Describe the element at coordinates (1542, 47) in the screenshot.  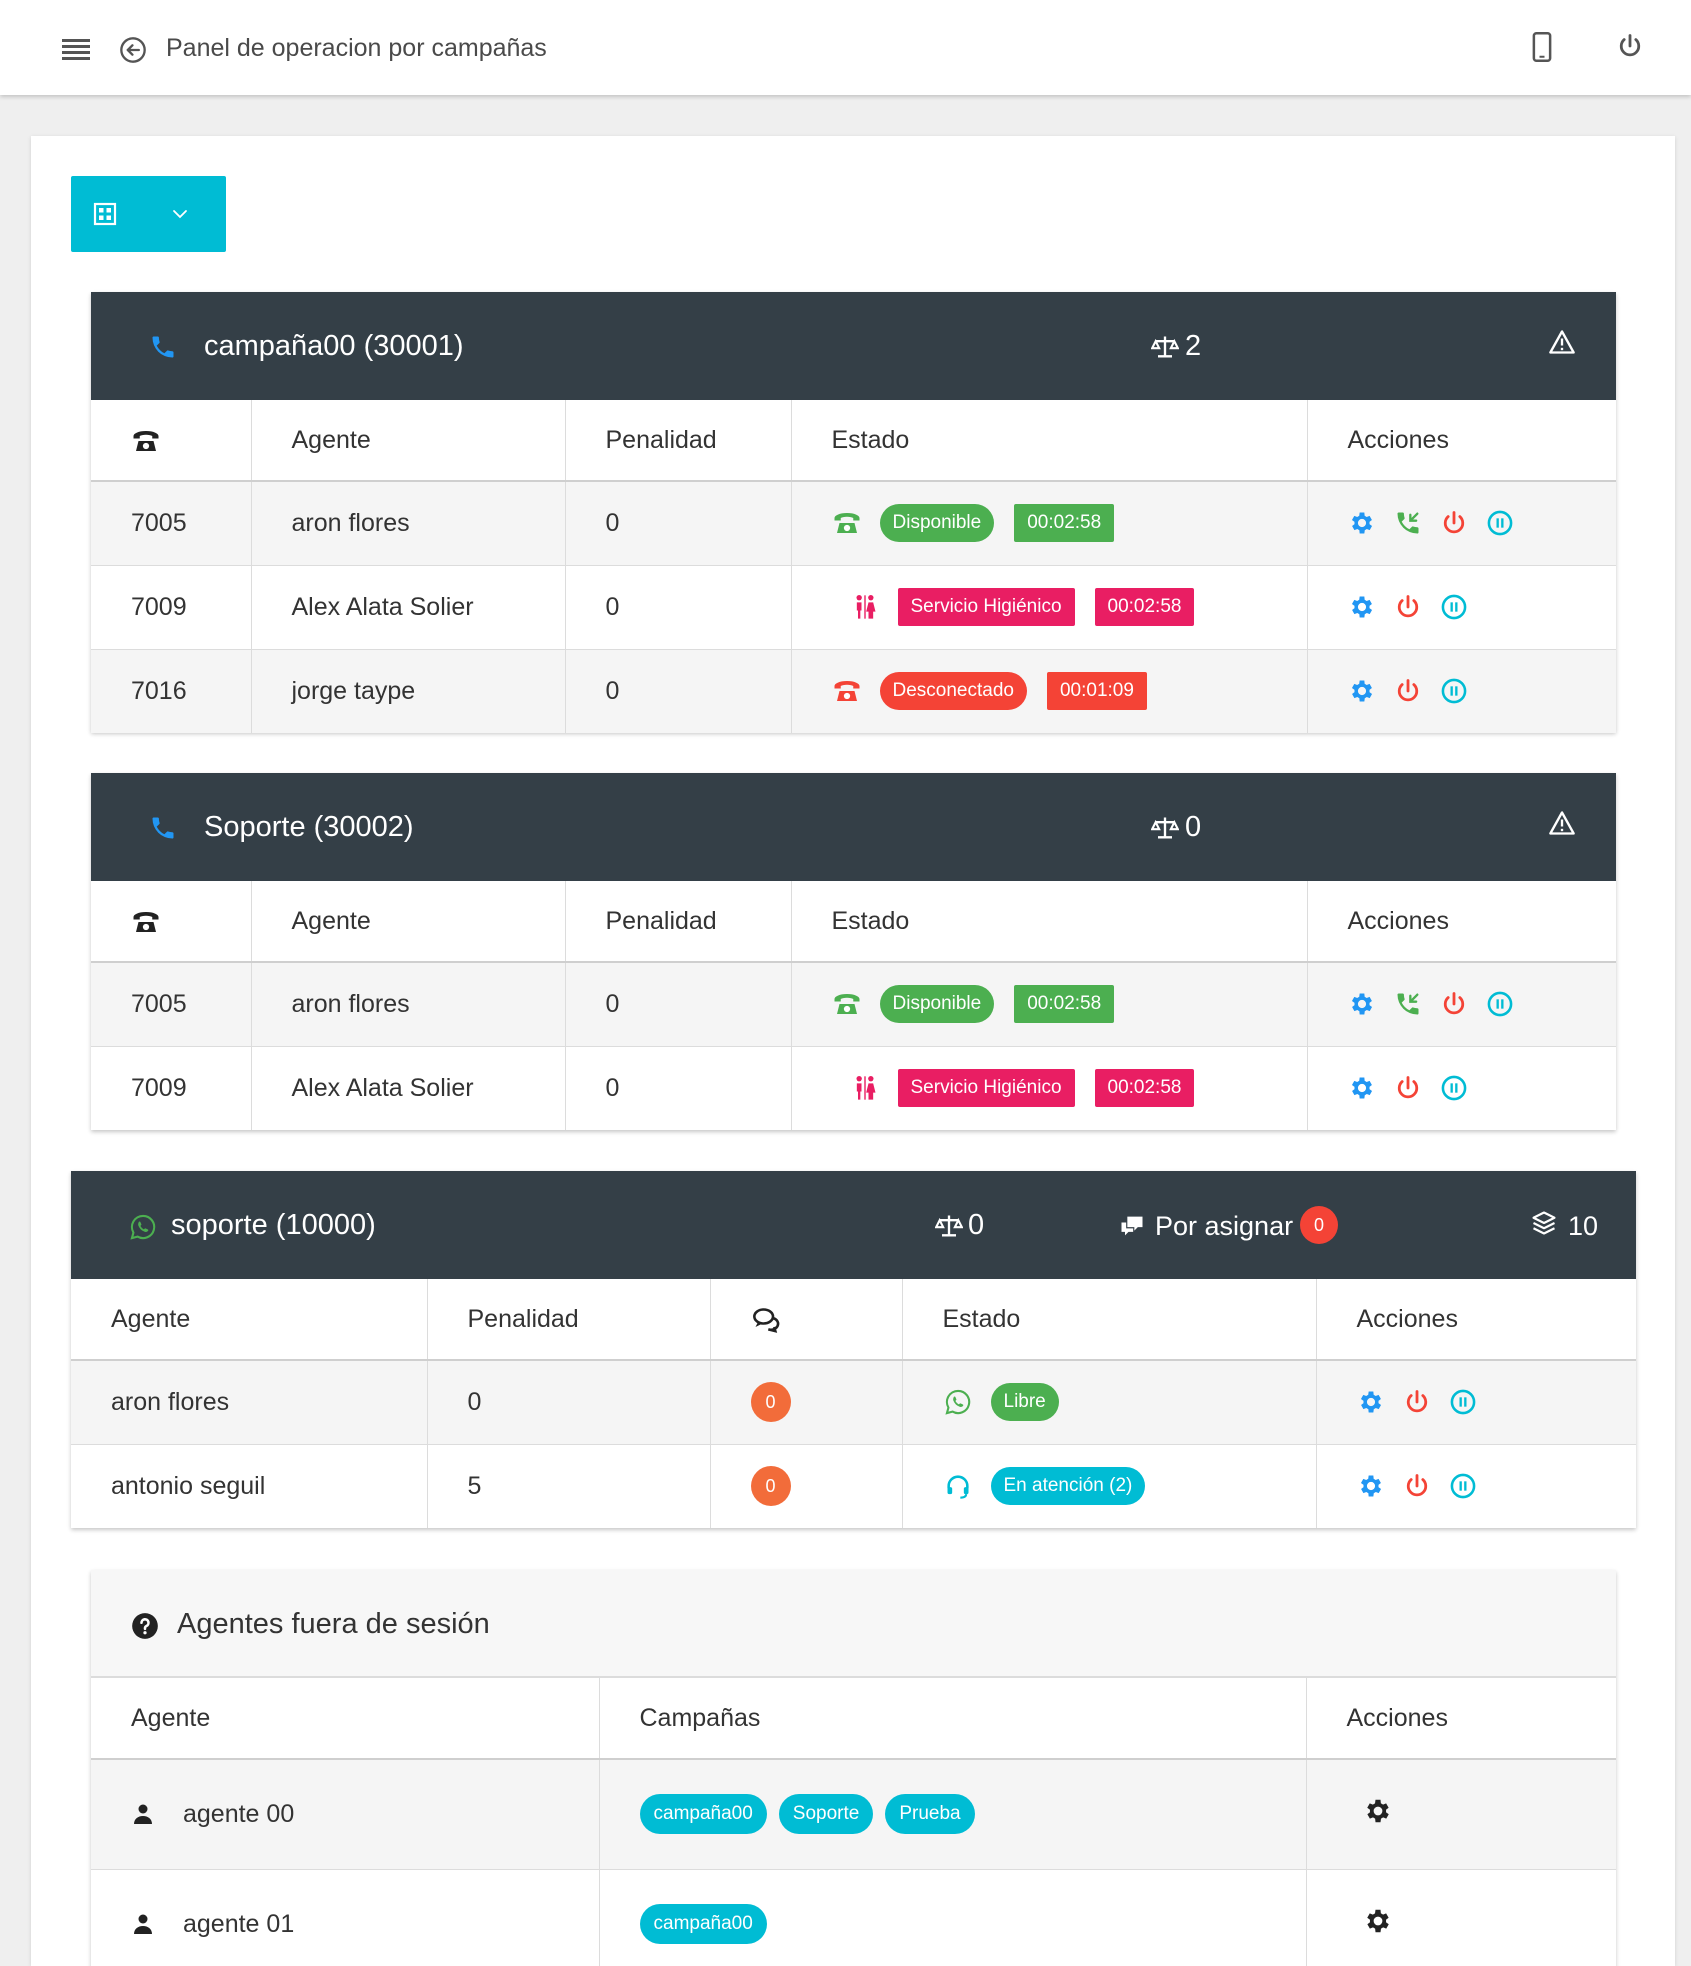
I see `mobile-phone-icon` at that location.